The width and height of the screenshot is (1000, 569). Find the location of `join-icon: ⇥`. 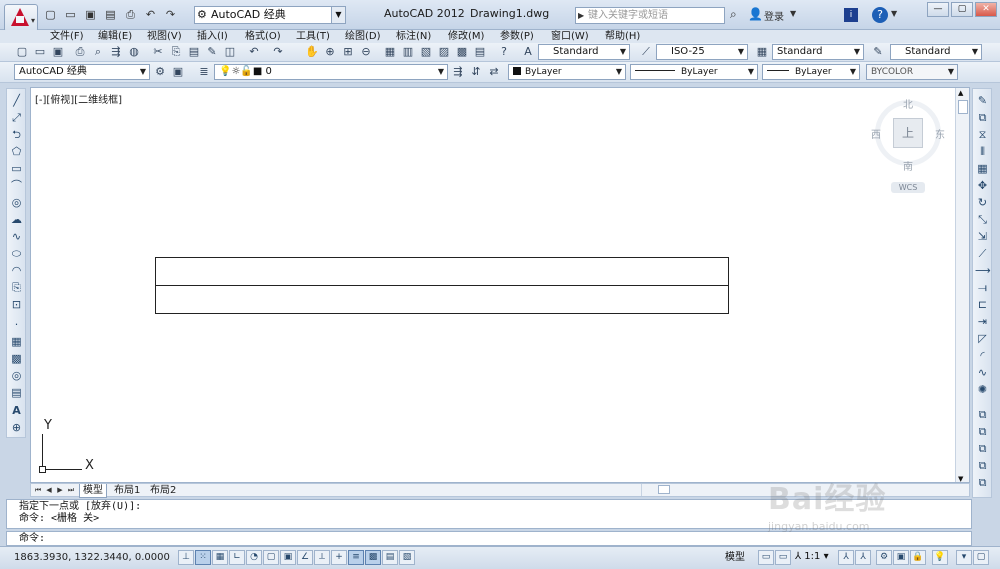

join-icon: ⇥ is located at coordinates (982, 321).